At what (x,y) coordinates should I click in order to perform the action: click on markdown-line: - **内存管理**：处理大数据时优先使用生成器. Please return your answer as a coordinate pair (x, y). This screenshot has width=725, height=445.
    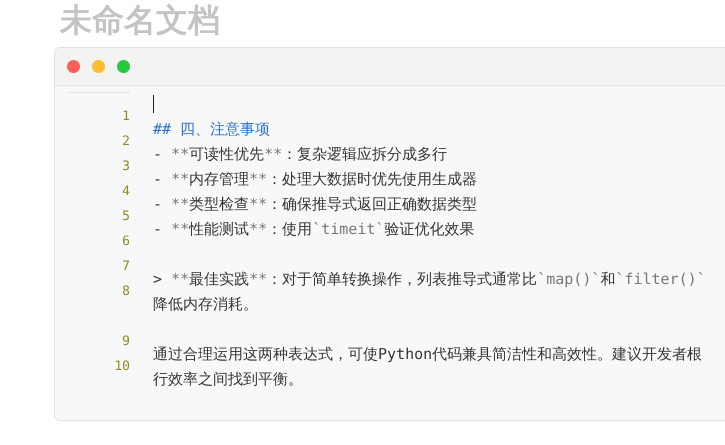
    Looking at the image, I should click on (315, 179).